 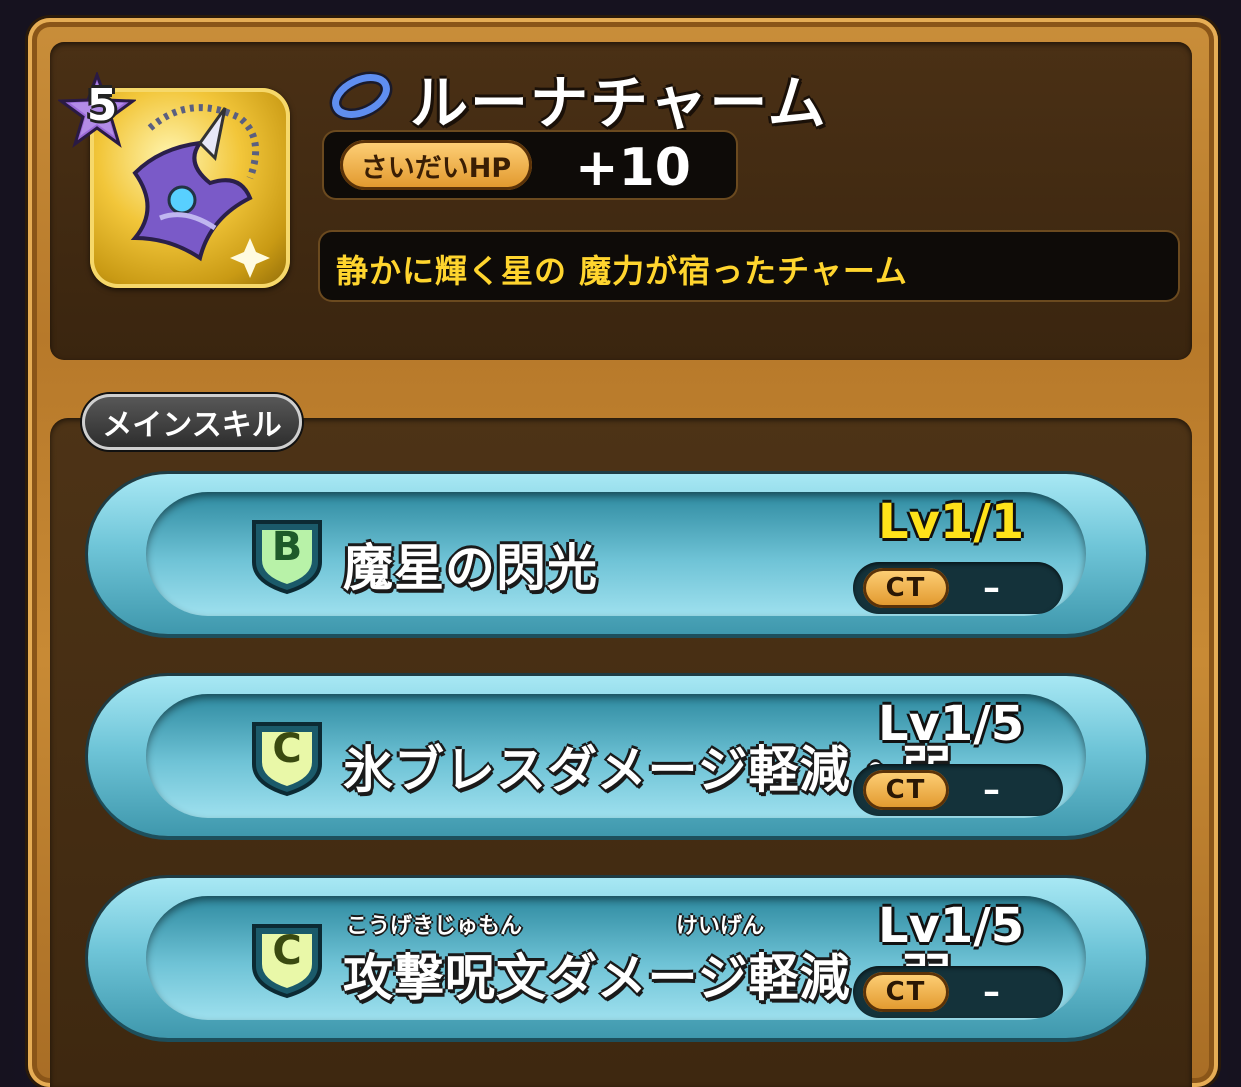 I want to click on skill-level: Lv1/1, so click(x=951, y=522).